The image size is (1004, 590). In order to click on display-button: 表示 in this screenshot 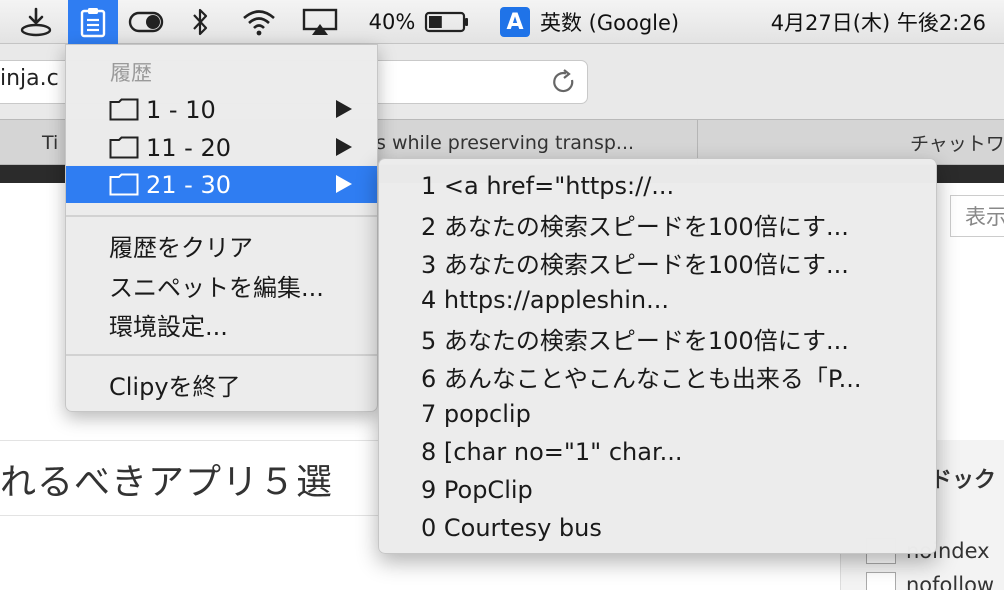, I will do `click(977, 216)`.